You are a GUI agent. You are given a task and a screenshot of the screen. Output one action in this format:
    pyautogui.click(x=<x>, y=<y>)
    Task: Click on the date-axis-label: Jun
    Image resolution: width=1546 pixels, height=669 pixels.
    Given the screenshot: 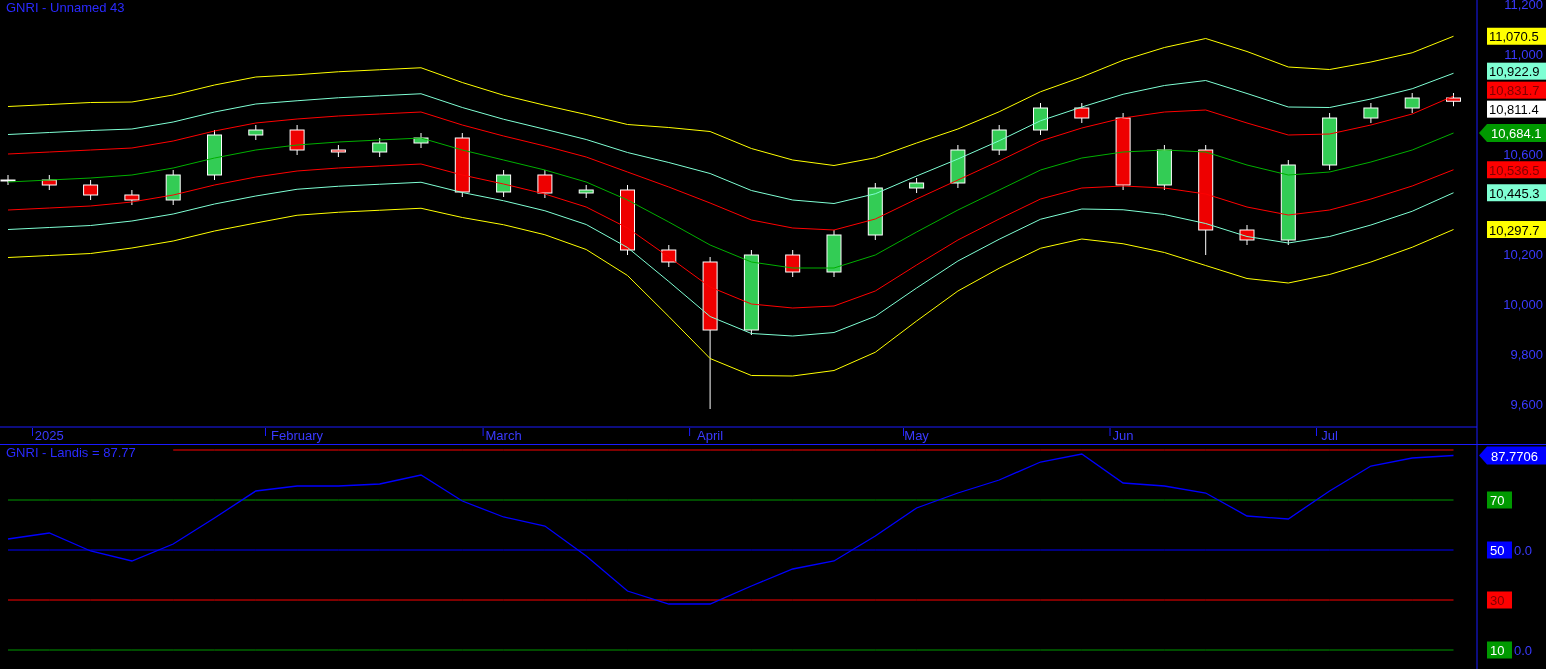 What is the action you would take?
    pyautogui.click(x=1123, y=435)
    